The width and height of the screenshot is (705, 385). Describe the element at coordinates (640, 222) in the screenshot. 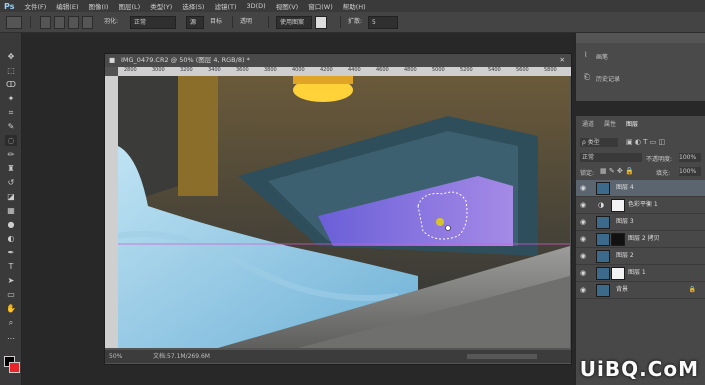

I see `layer-row: ◉ 图层 3` at that location.